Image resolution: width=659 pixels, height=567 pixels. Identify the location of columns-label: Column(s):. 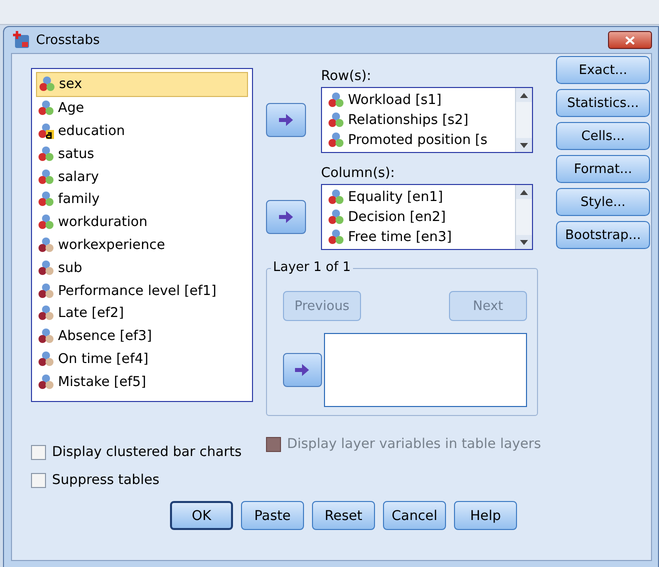
(358, 174).